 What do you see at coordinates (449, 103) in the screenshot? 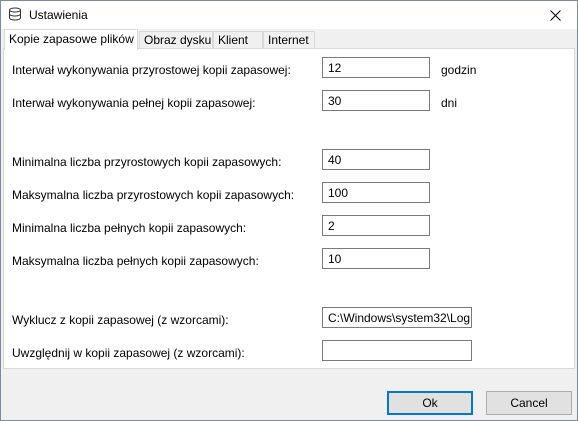
I see `full-interval-unit: dni` at bounding box center [449, 103].